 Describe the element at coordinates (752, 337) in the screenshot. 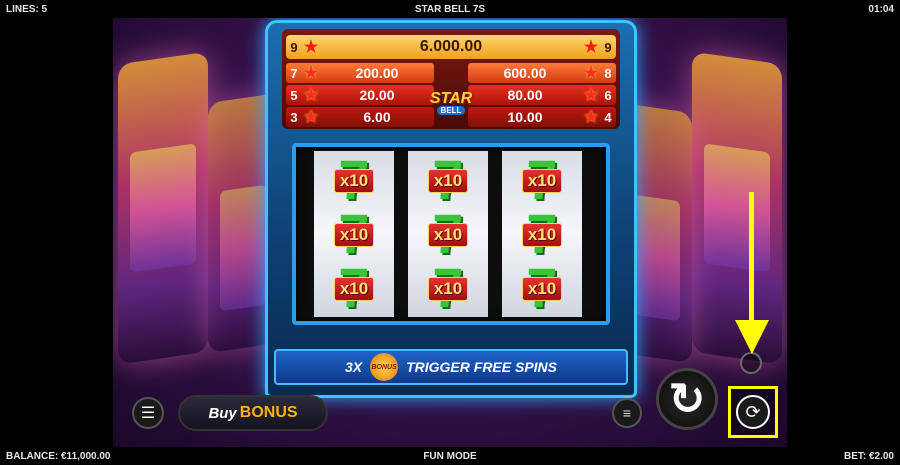

I see `highlight-arrow-head-icon` at that location.